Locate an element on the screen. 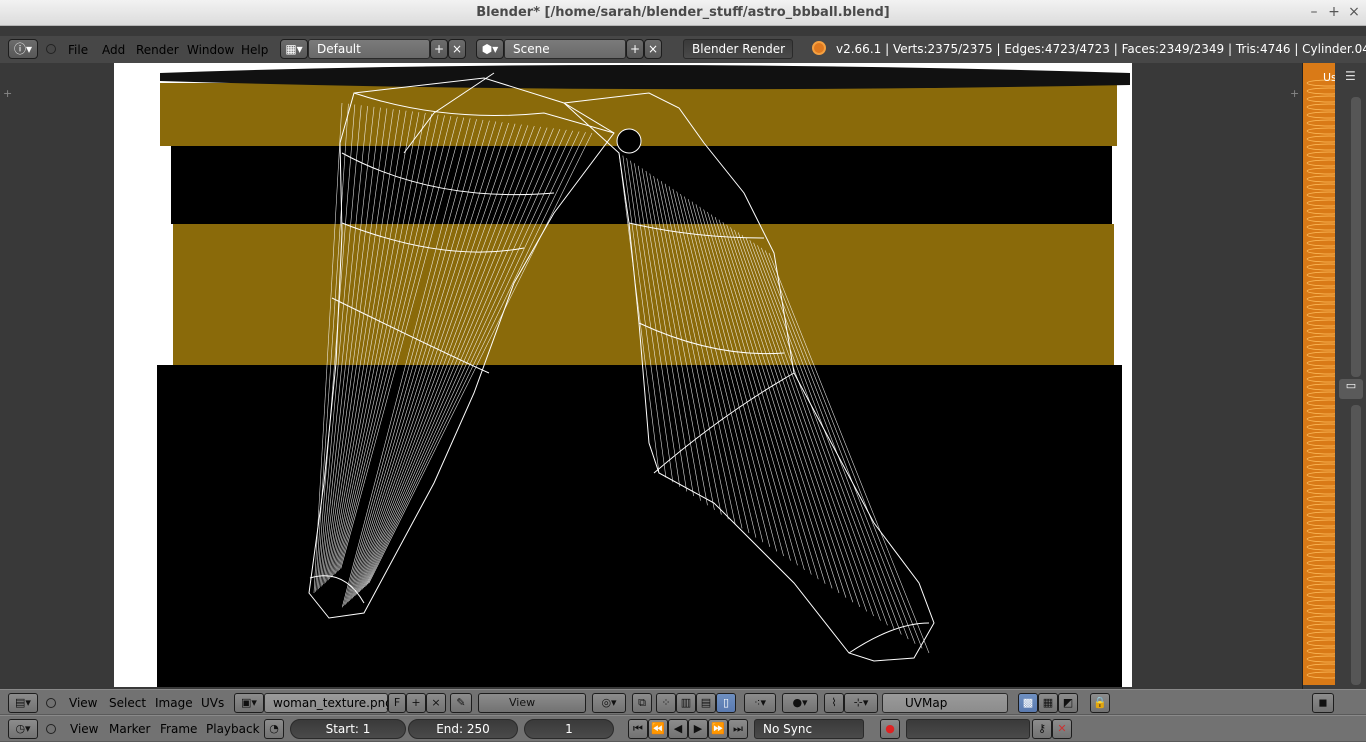 The height and width of the screenshot is (742, 1366). region-toggle-left-icon: + is located at coordinates (7, 93).